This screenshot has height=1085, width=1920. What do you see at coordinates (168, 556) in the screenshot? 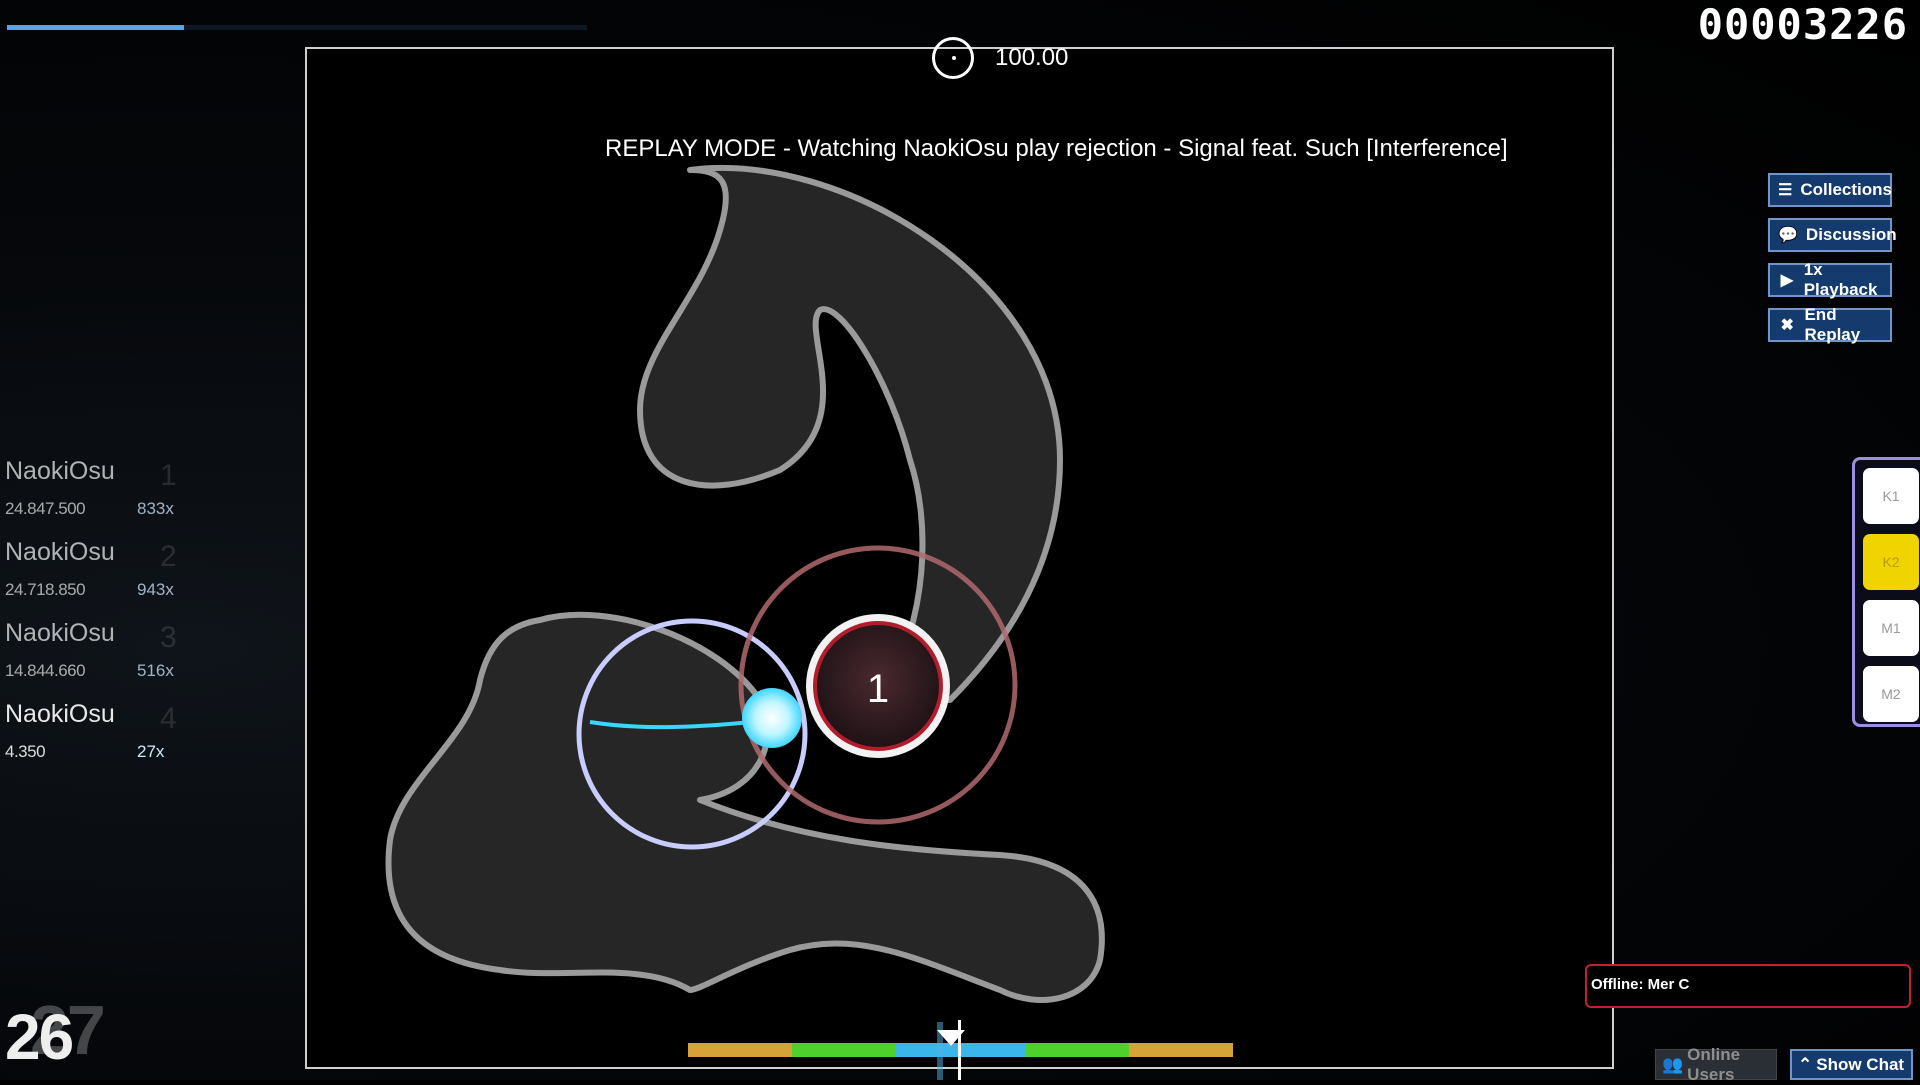
I see `leaderboard-rank: 2` at bounding box center [168, 556].